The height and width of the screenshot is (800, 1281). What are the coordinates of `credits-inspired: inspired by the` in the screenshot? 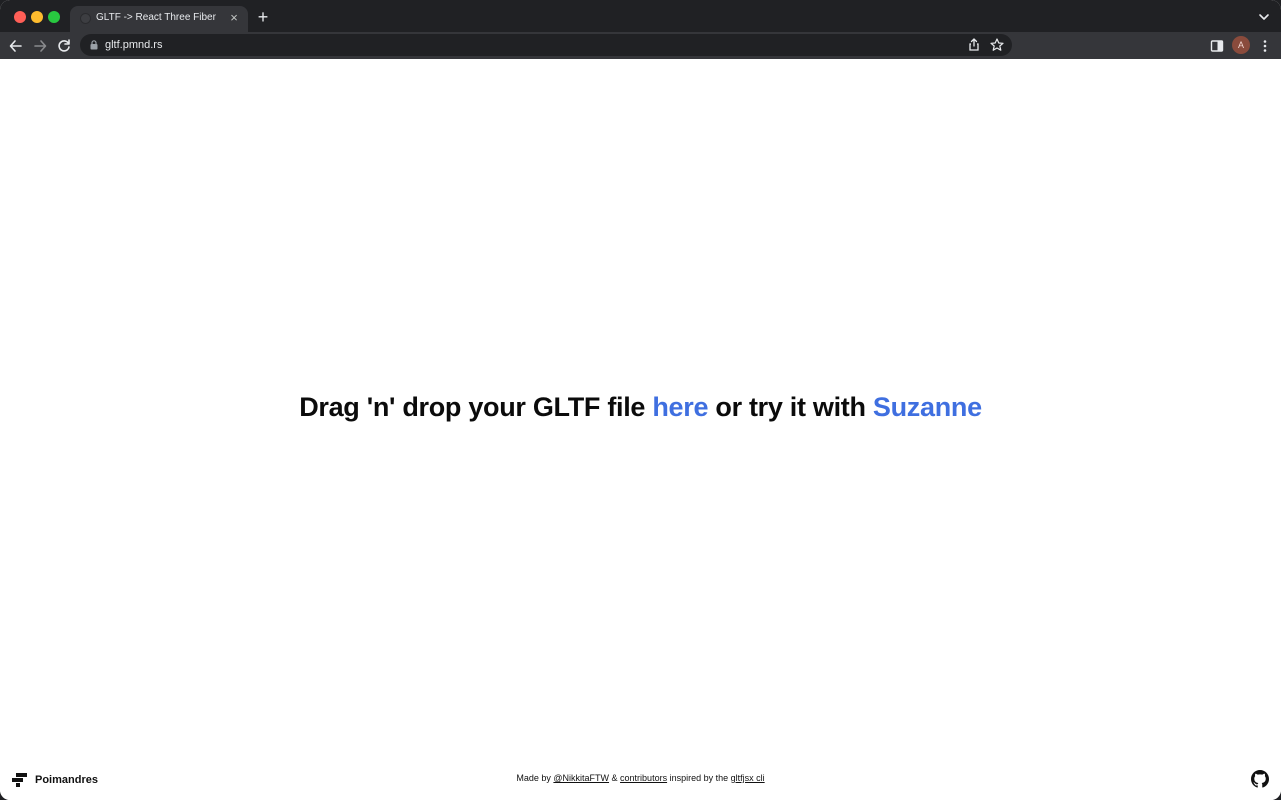 It's located at (699, 778).